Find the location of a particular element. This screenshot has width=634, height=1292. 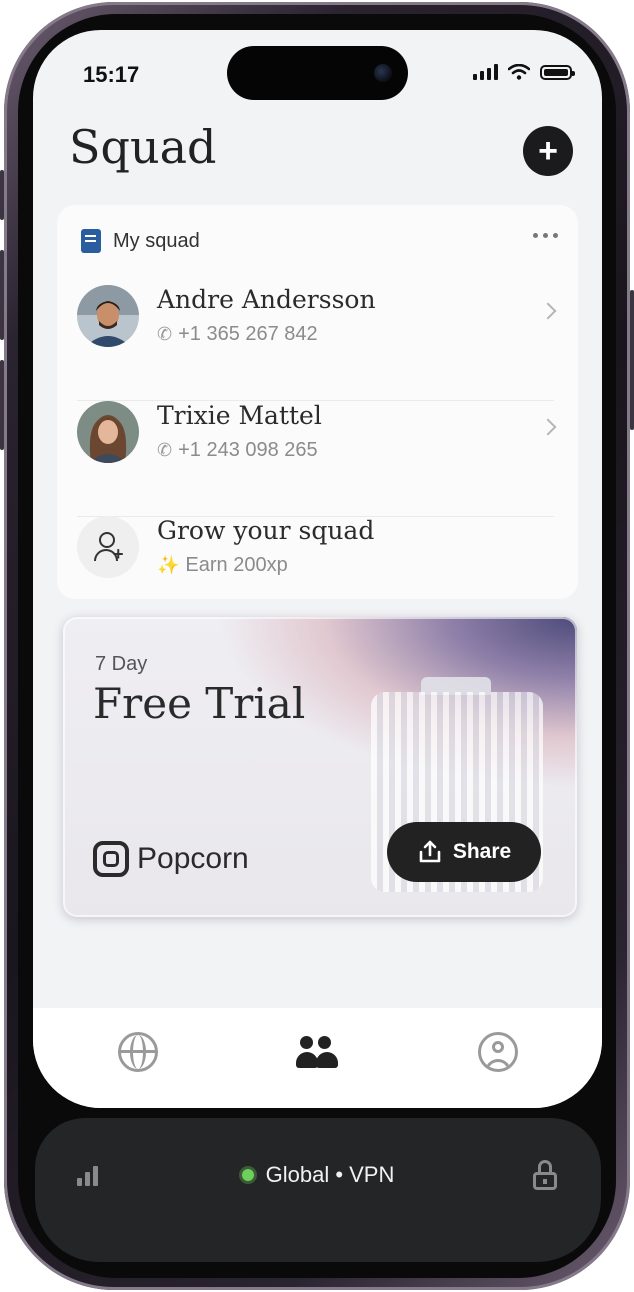

add-user-icon: + is located at coordinates (108, 547).